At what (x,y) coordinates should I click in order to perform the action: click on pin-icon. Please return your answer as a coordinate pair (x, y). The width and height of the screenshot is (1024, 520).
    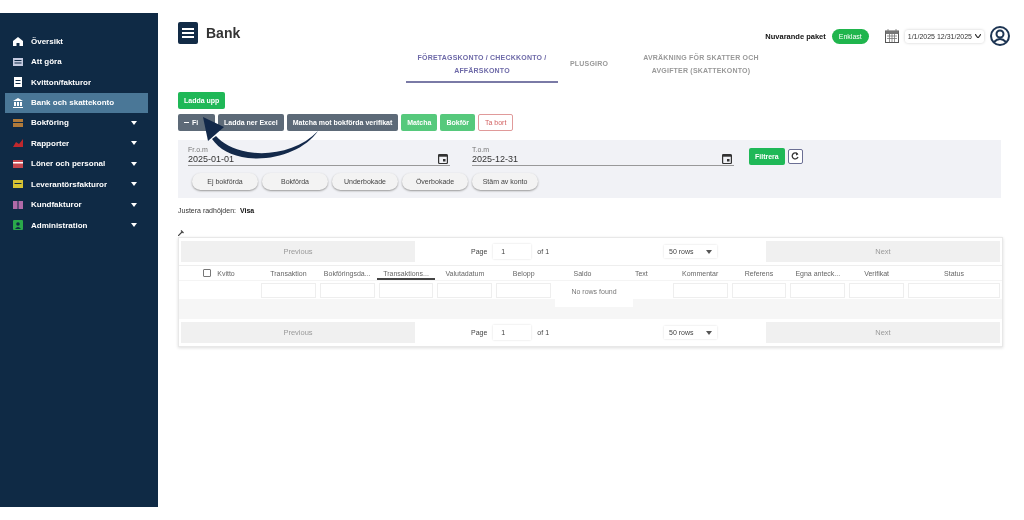
    Looking at the image, I should click on (181, 233).